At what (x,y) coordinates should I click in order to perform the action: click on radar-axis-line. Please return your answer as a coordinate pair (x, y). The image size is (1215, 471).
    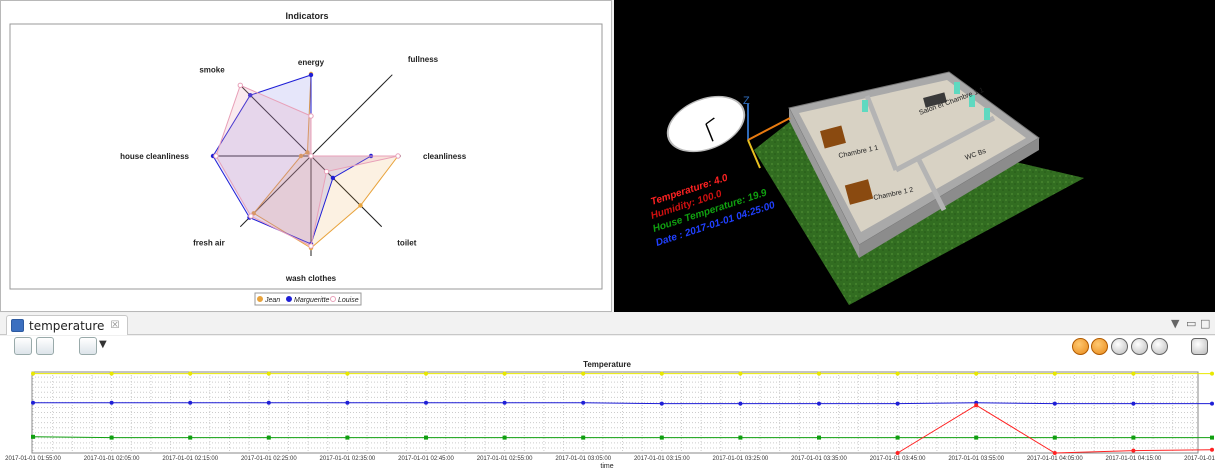
    Looking at the image, I should click on (351, 115).